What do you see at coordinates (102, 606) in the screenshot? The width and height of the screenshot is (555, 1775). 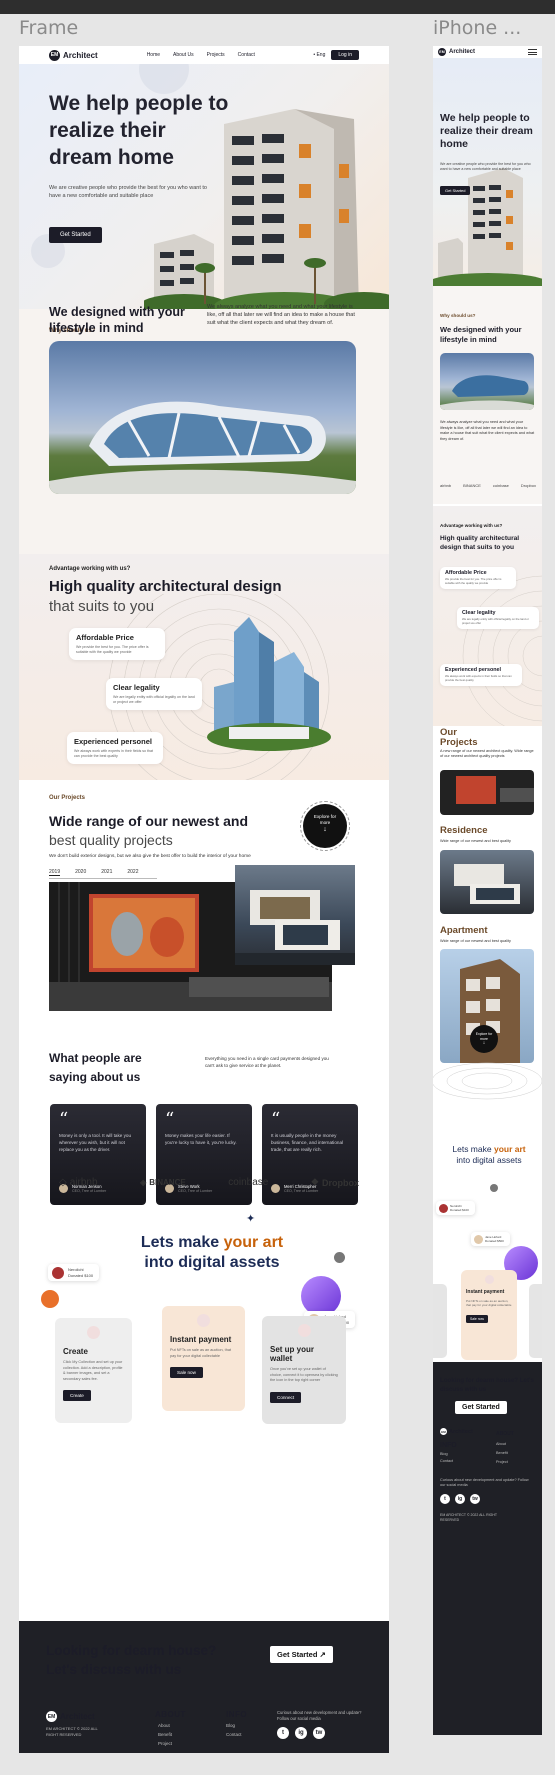 I see `advantage-title-light: that suits to you` at bounding box center [102, 606].